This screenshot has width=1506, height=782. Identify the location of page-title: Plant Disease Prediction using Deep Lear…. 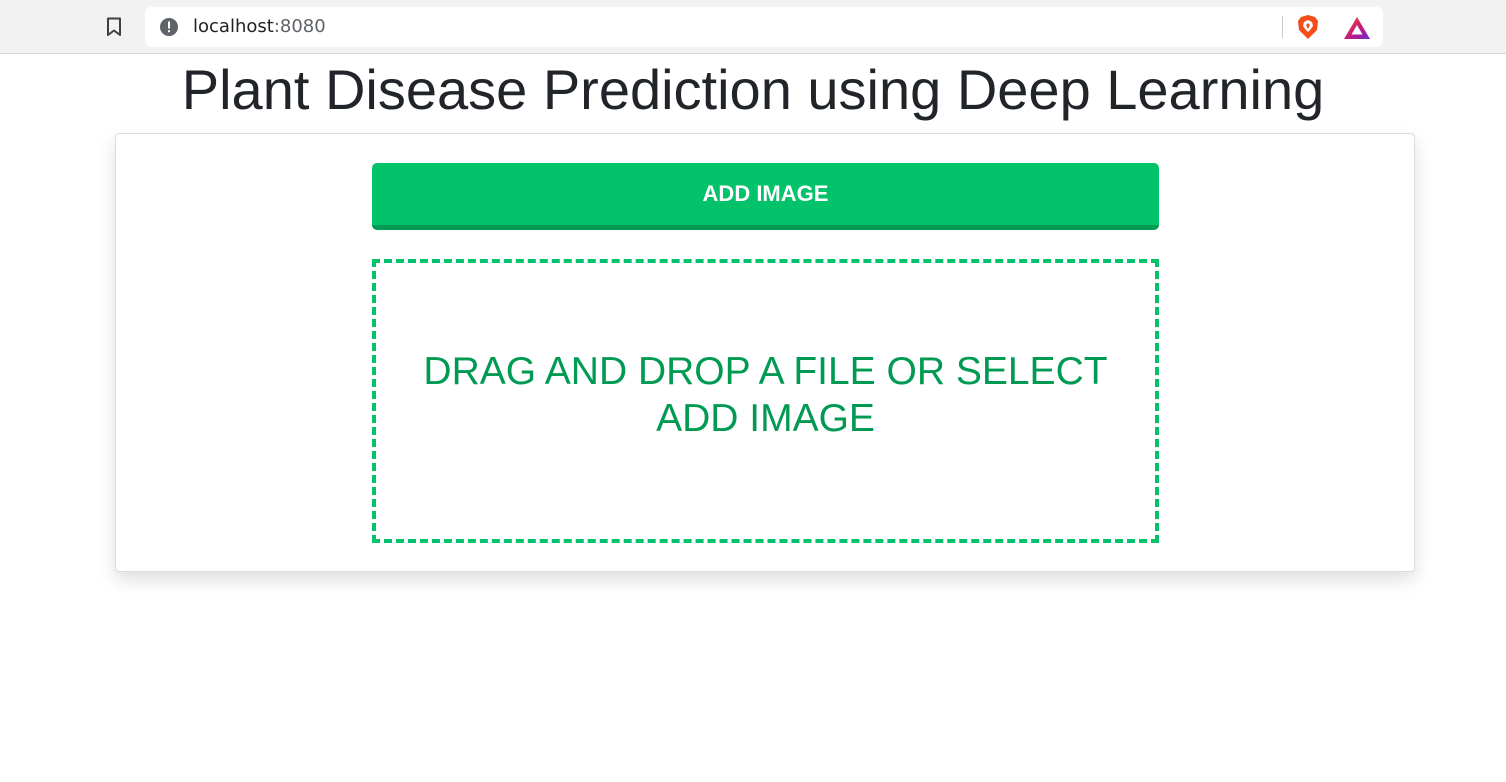
(753, 89).